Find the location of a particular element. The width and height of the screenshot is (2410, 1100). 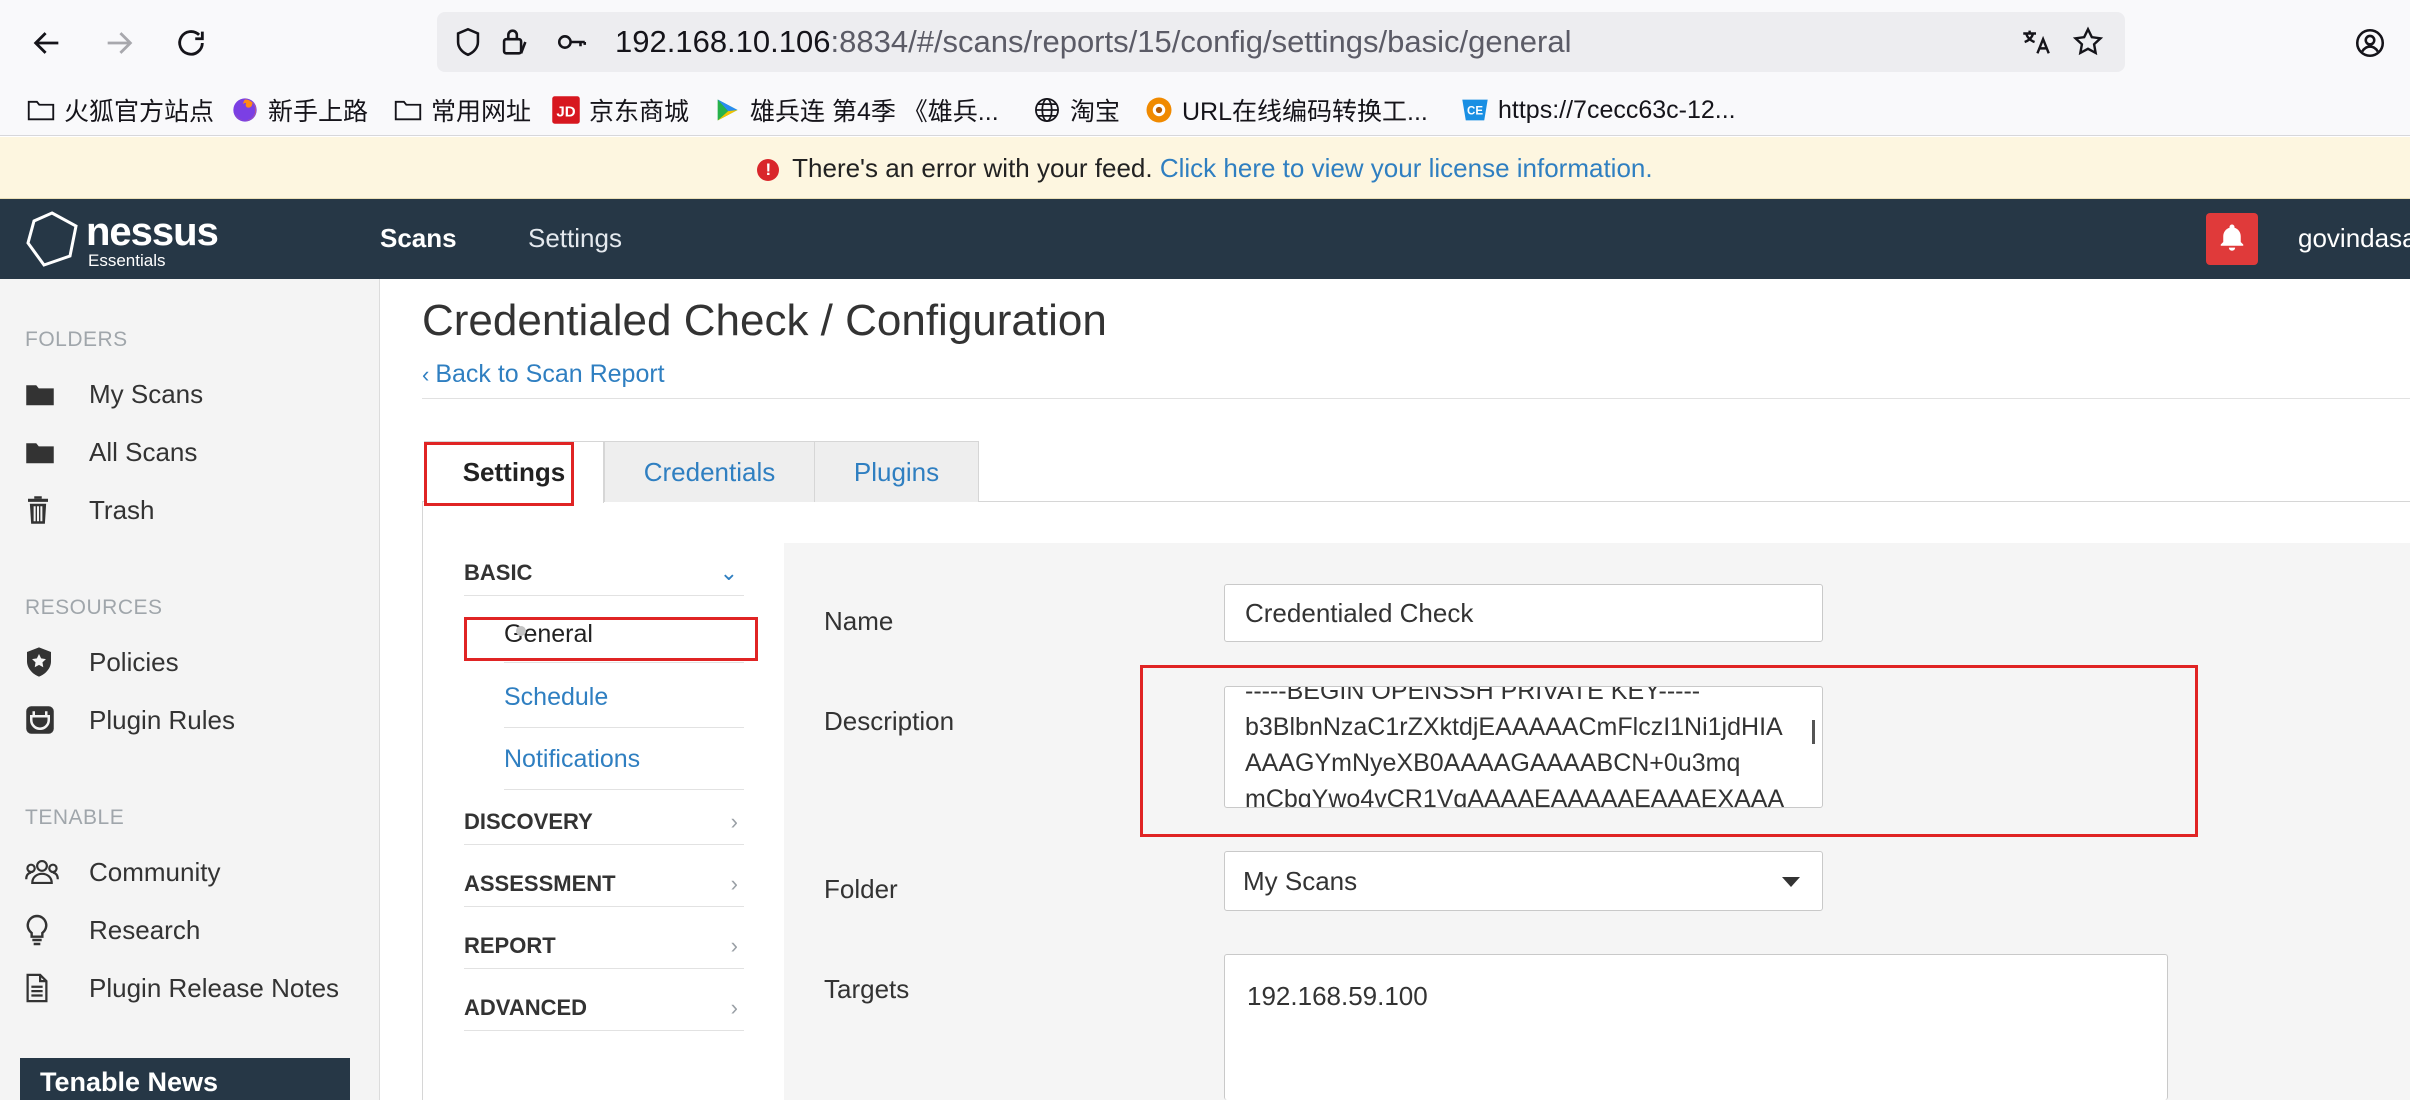

subnav-label: Notifications is located at coordinates (572, 759).